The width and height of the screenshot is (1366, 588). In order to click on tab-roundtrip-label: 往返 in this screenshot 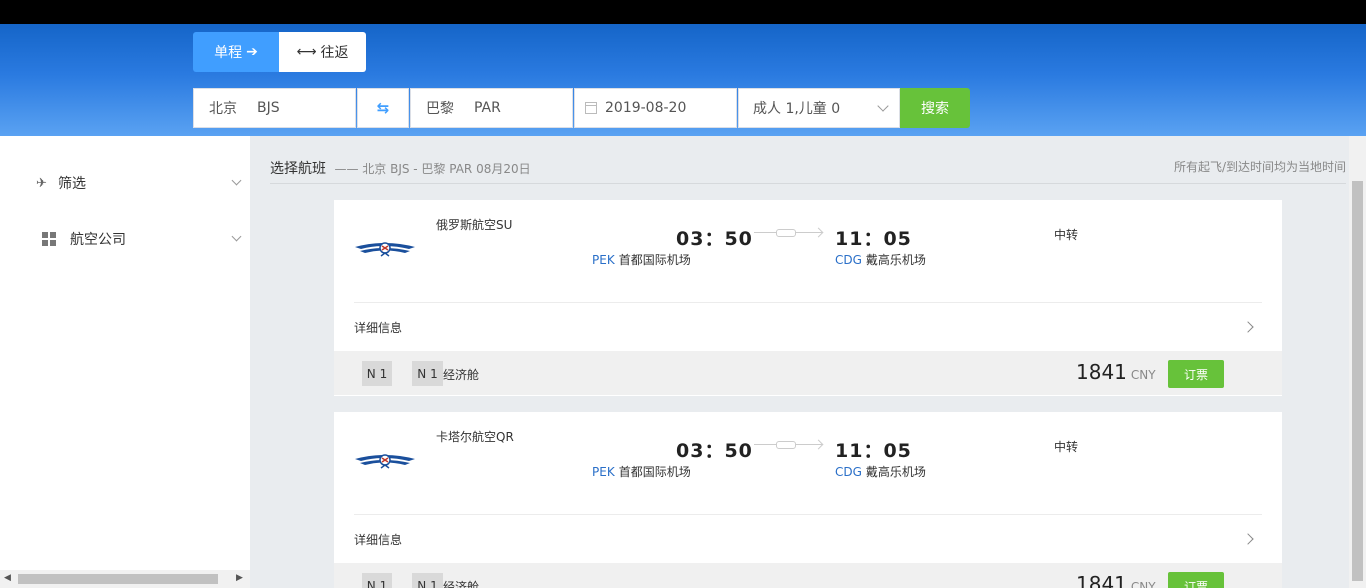, I will do `click(334, 53)`.